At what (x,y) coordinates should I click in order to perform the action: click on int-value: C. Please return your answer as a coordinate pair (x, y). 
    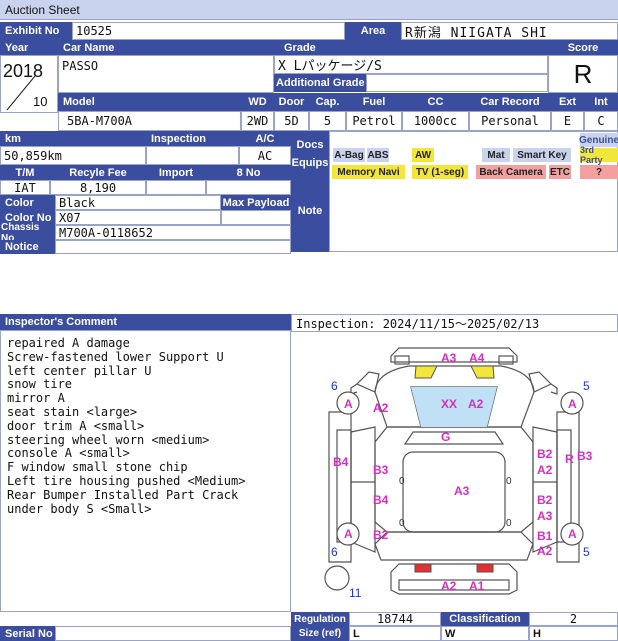
    Looking at the image, I should click on (601, 121).